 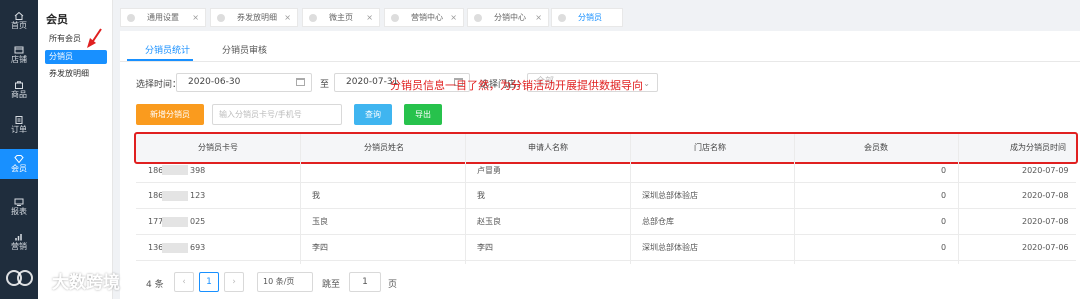 What do you see at coordinates (94, 38) in the screenshot?
I see `annotation-arrow-icon` at bounding box center [94, 38].